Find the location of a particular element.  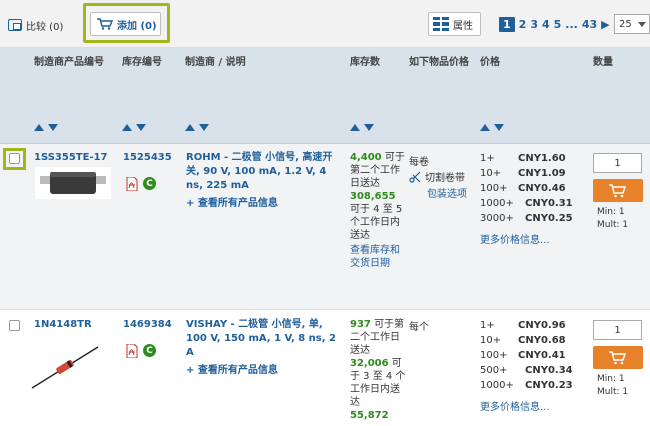

sort-mfr-desc is located at coordinates (197, 127).